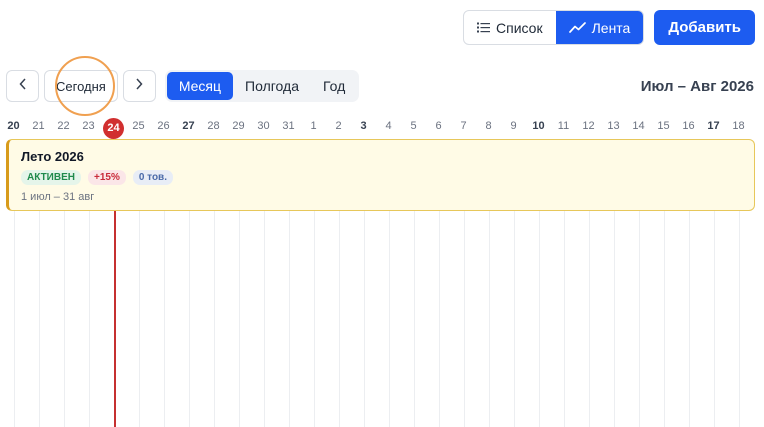 This screenshot has height=427, width=764. Describe the element at coordinates (58, 197) in the screenshot. I see `event-dates: 1 июл – 31 авг` at that location.